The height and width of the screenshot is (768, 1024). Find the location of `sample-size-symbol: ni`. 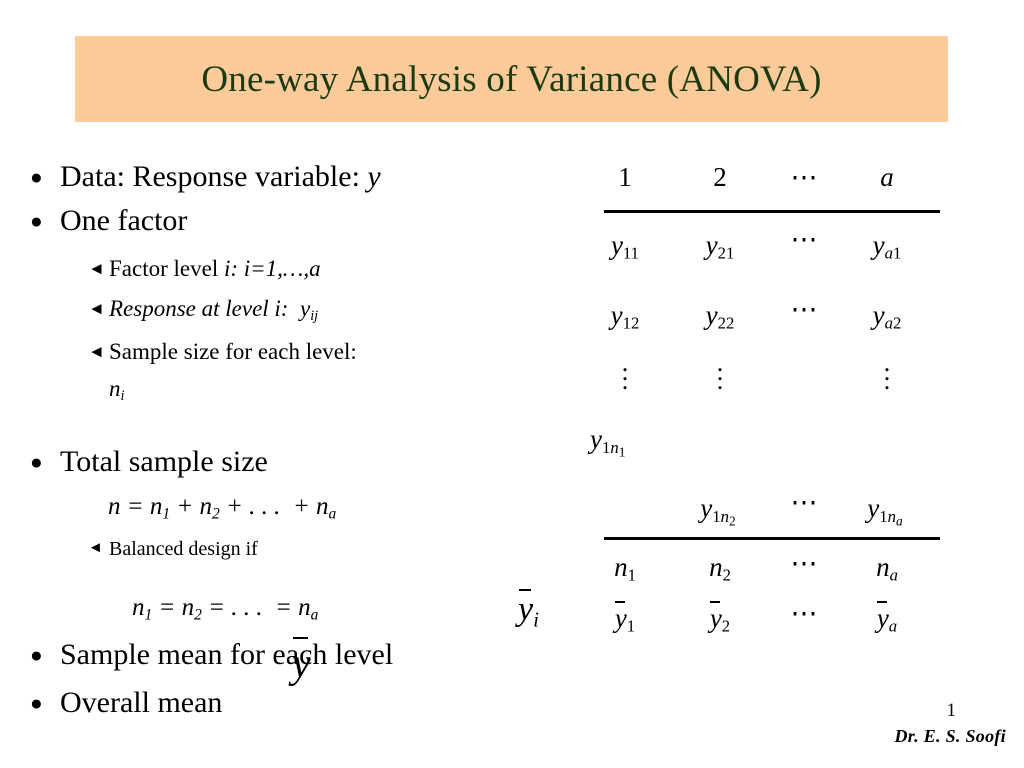

sample-size-symbol: ni is located at coordinates (117, 390).